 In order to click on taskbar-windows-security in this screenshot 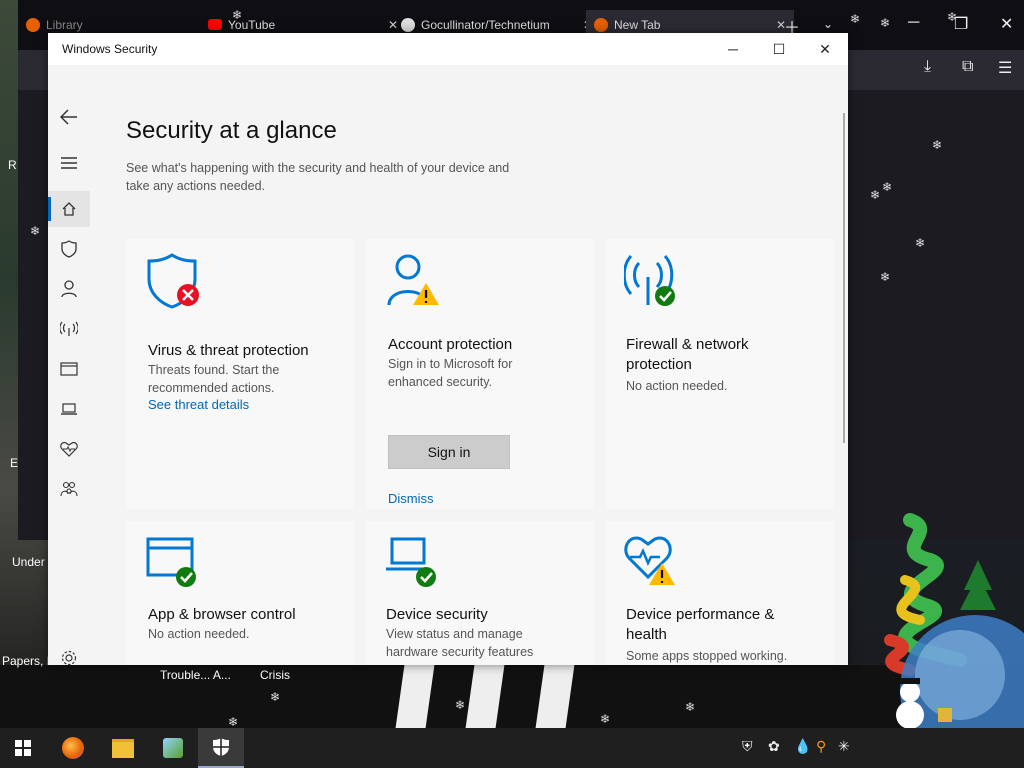, I will do `click(221, 748)`.